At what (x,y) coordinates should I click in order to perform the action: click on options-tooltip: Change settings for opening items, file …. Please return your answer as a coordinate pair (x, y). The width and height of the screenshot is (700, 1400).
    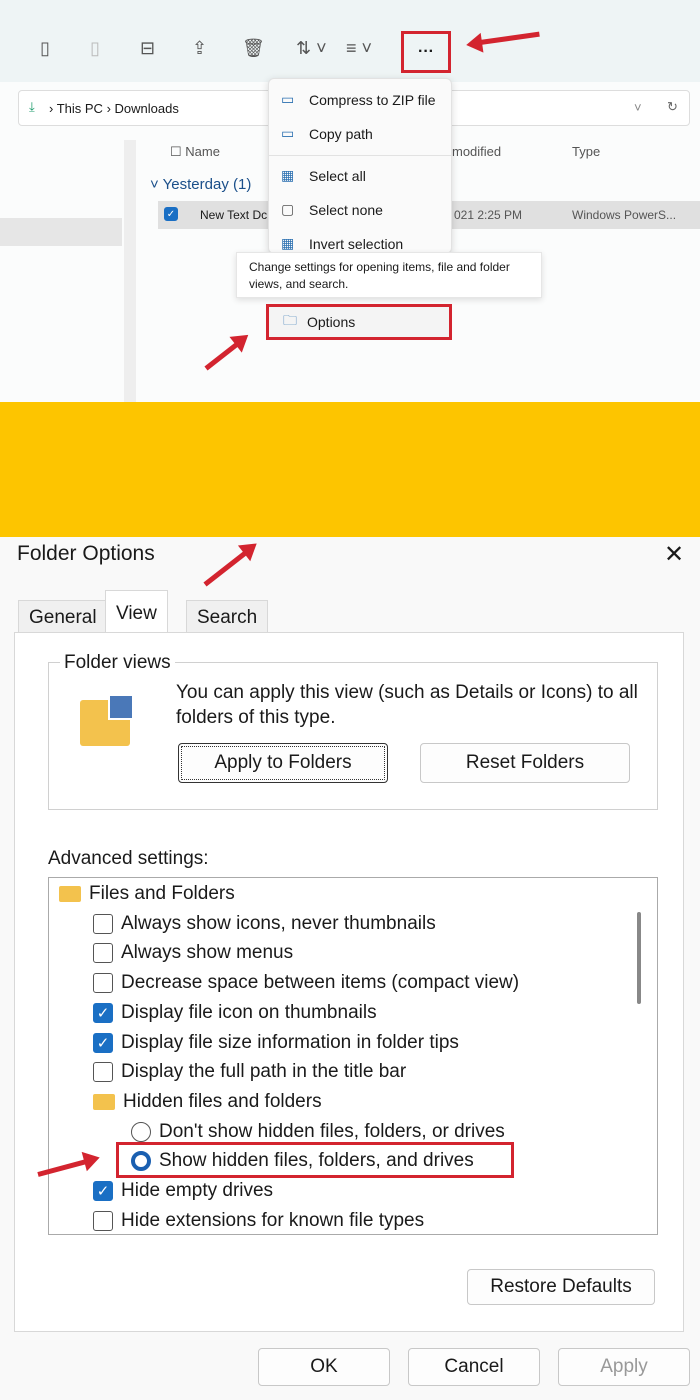
    Looking at the image, I should click on (389, 275).